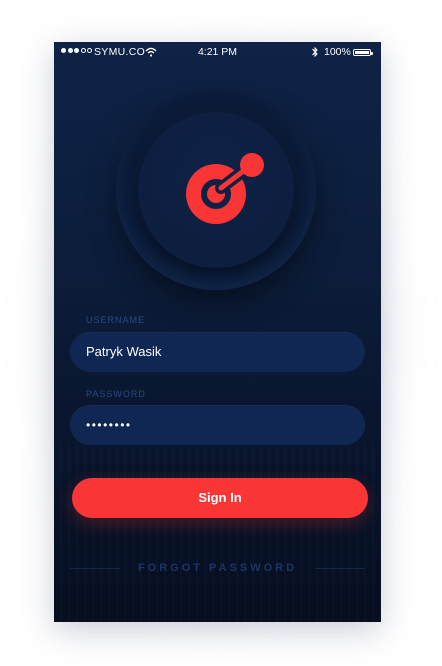 This screenshot has height=666, width=442. Describe the element at coordinates (220, 498) in the screenshot. I see `sign-in-button: Sign In` at that location.